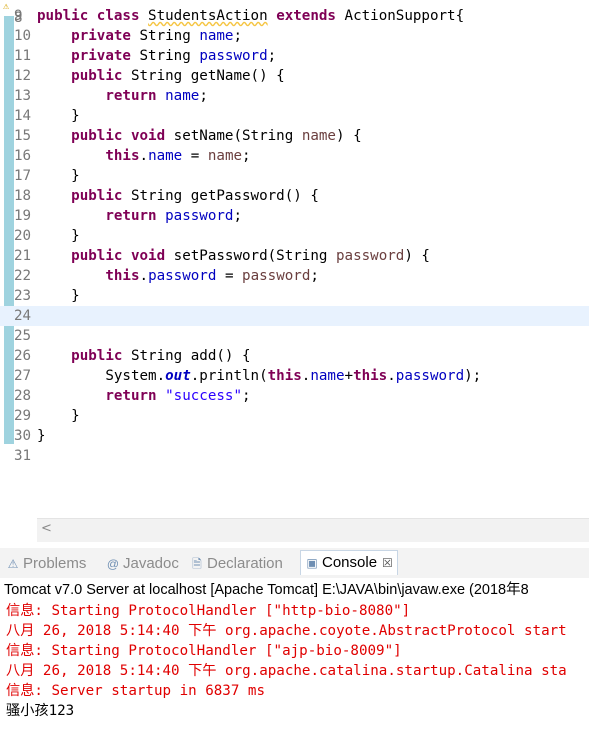  I want to click on tab-label: Declaration, so click(245, 563).